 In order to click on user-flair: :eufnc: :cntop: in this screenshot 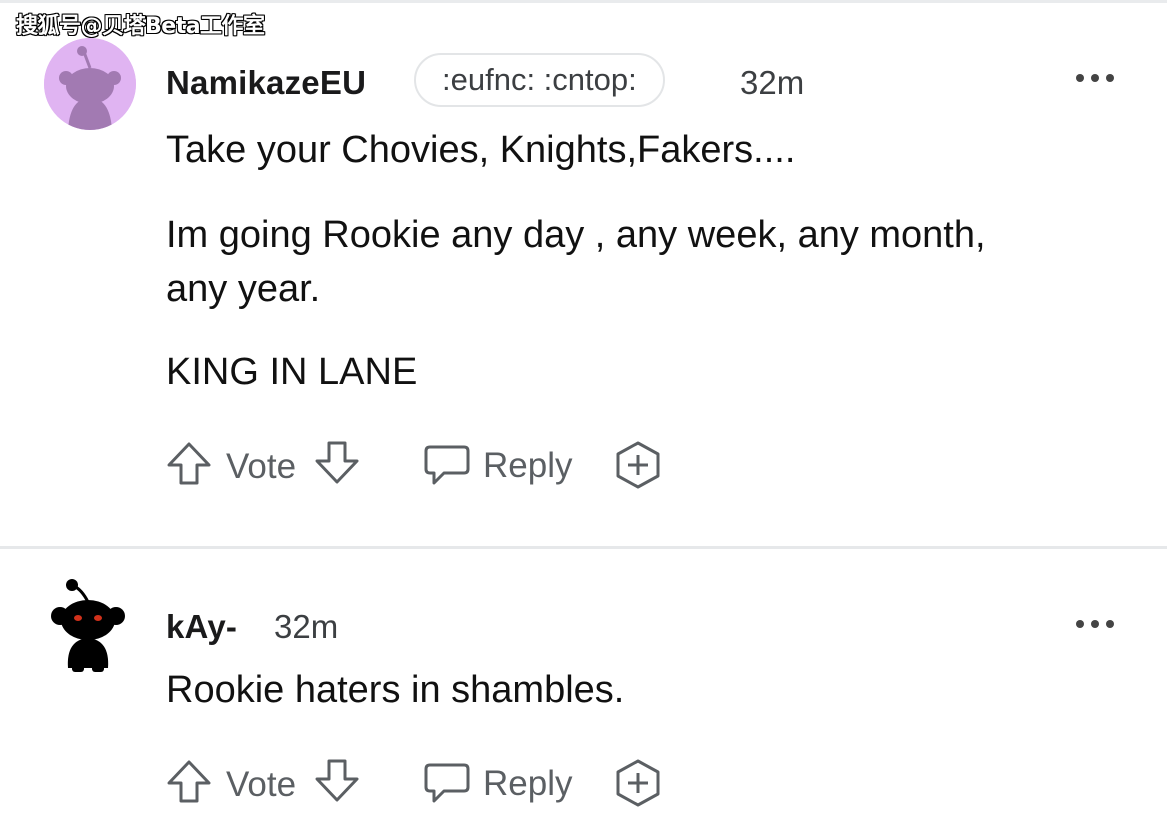, I will do `click(539, 80)`.